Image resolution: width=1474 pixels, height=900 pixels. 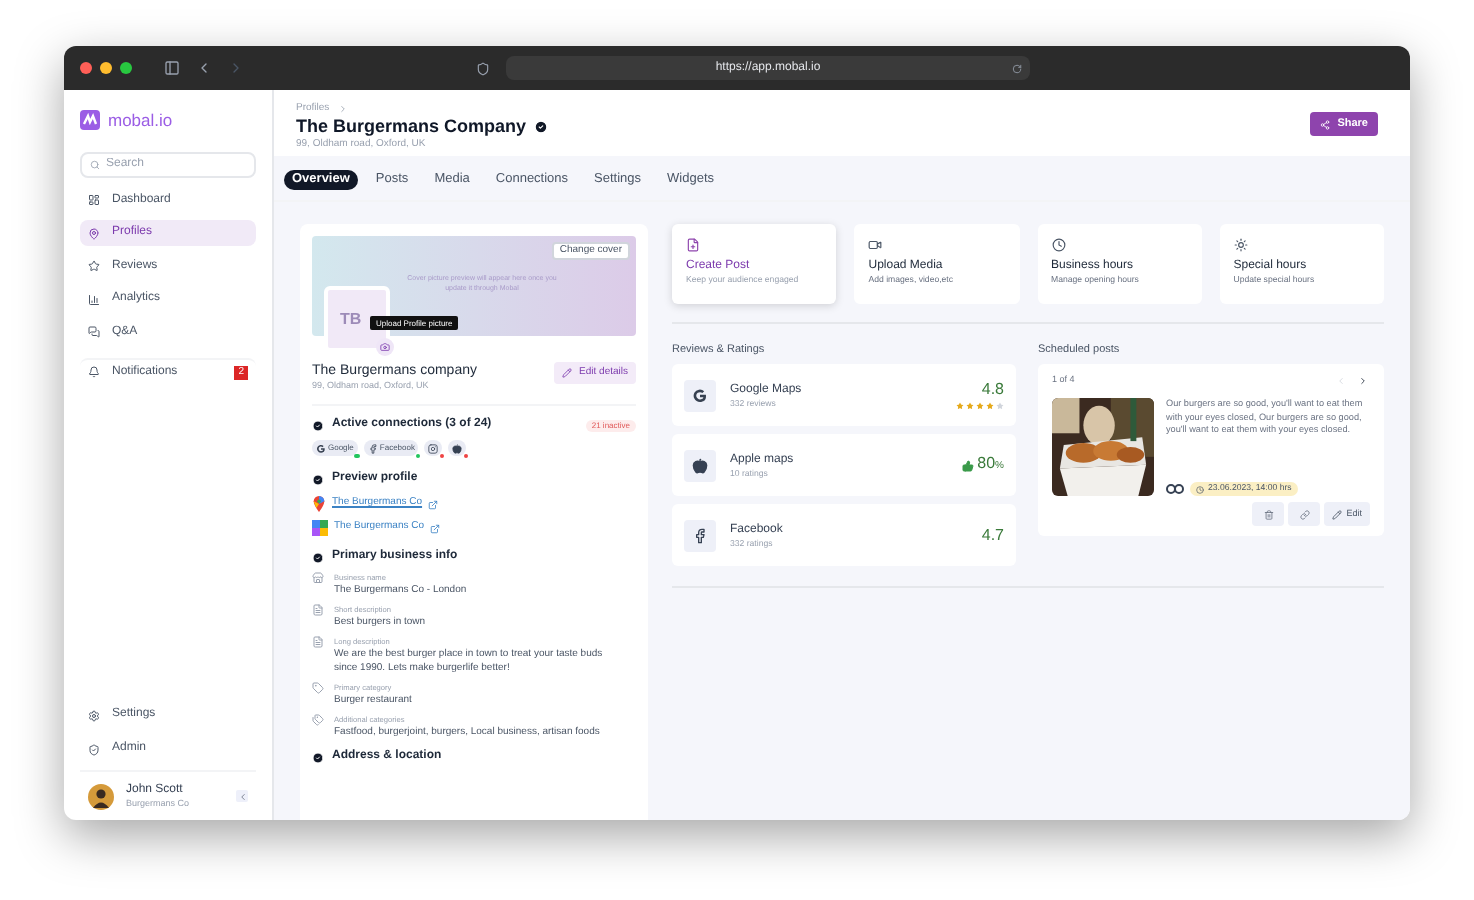 I want to click on map-icon, so click(x=320, y=528).